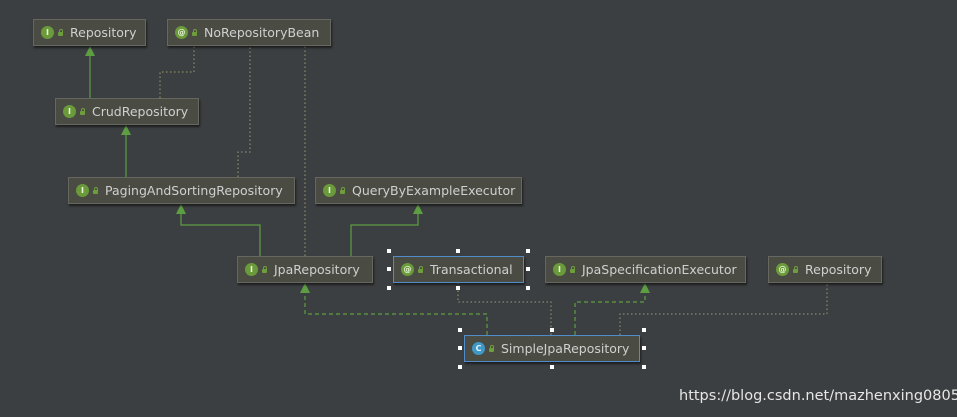  I want to click on watermark: https://blog.csdn.net/mazhenxing0805, so click(818, 396).